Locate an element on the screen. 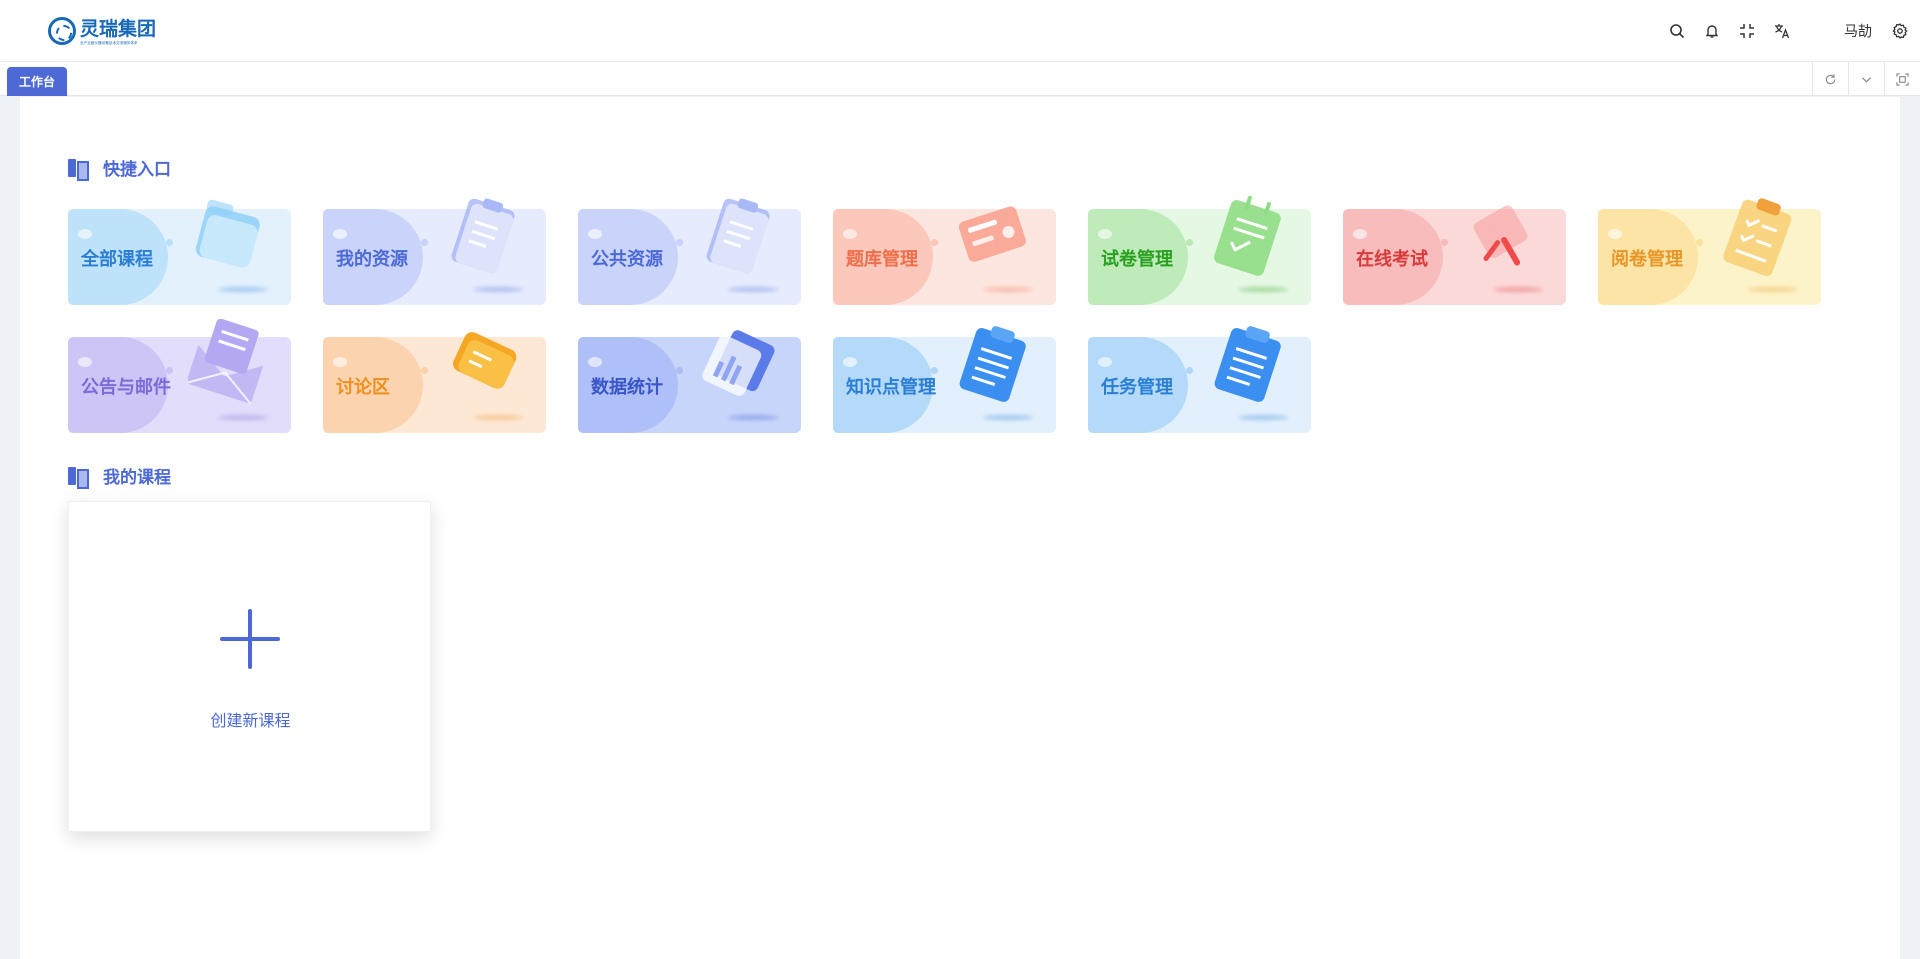 The image size is (1920, 959). quick-entry-card: 讨论区 is located at coordinates (434, 382).